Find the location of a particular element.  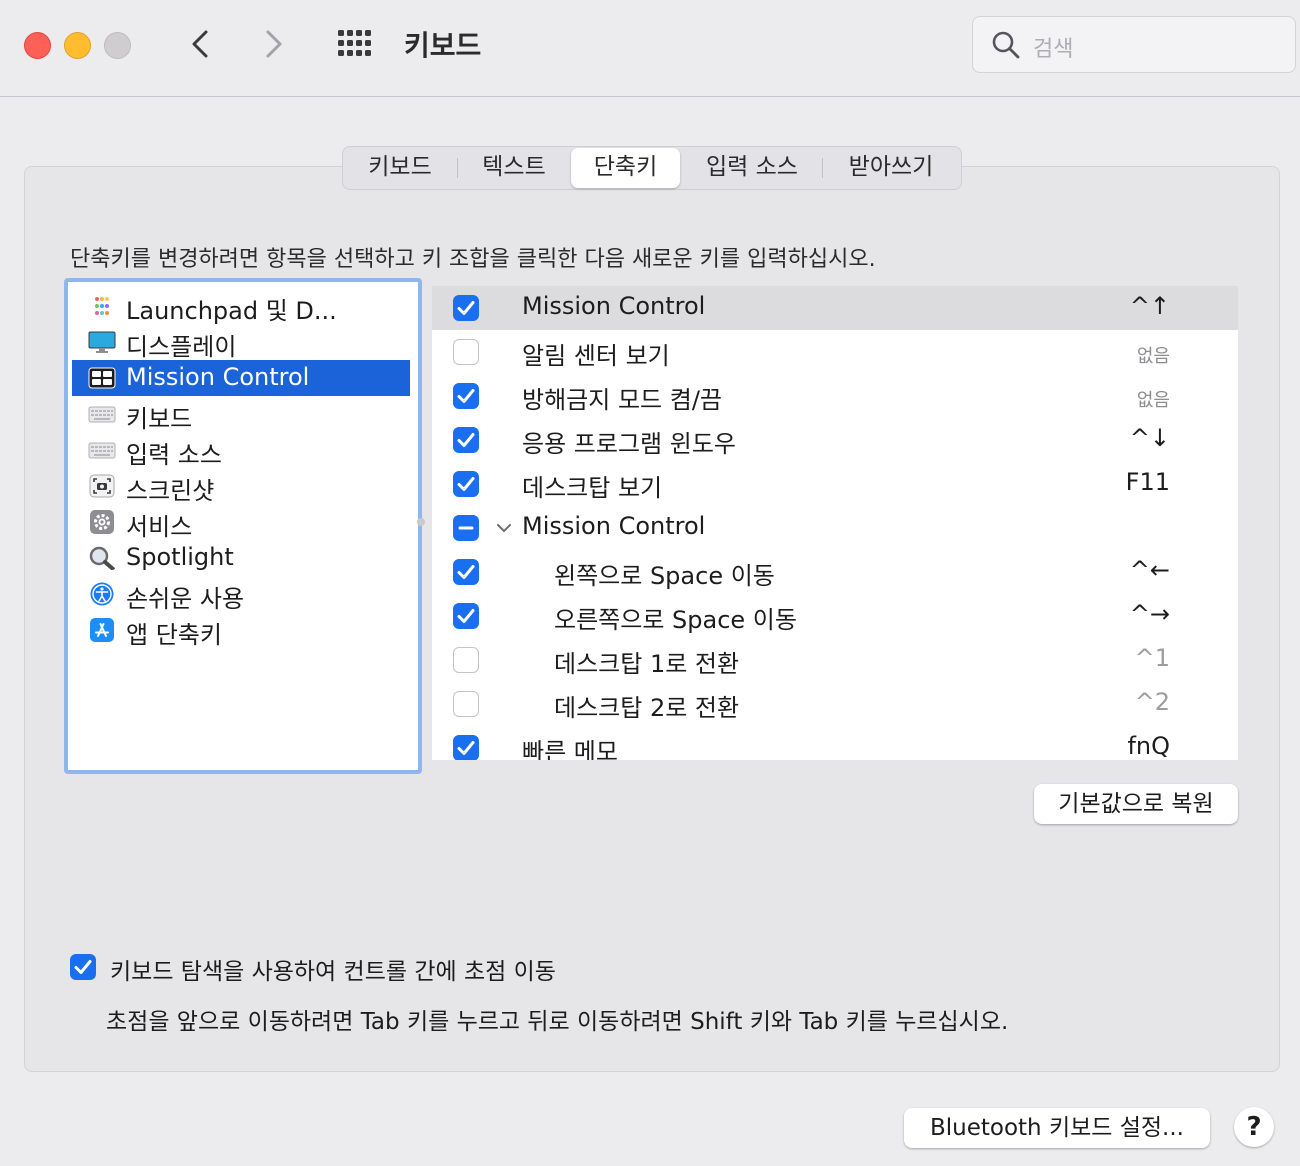

search-placeholder: 검색 is located at coordinates (1053, 49).